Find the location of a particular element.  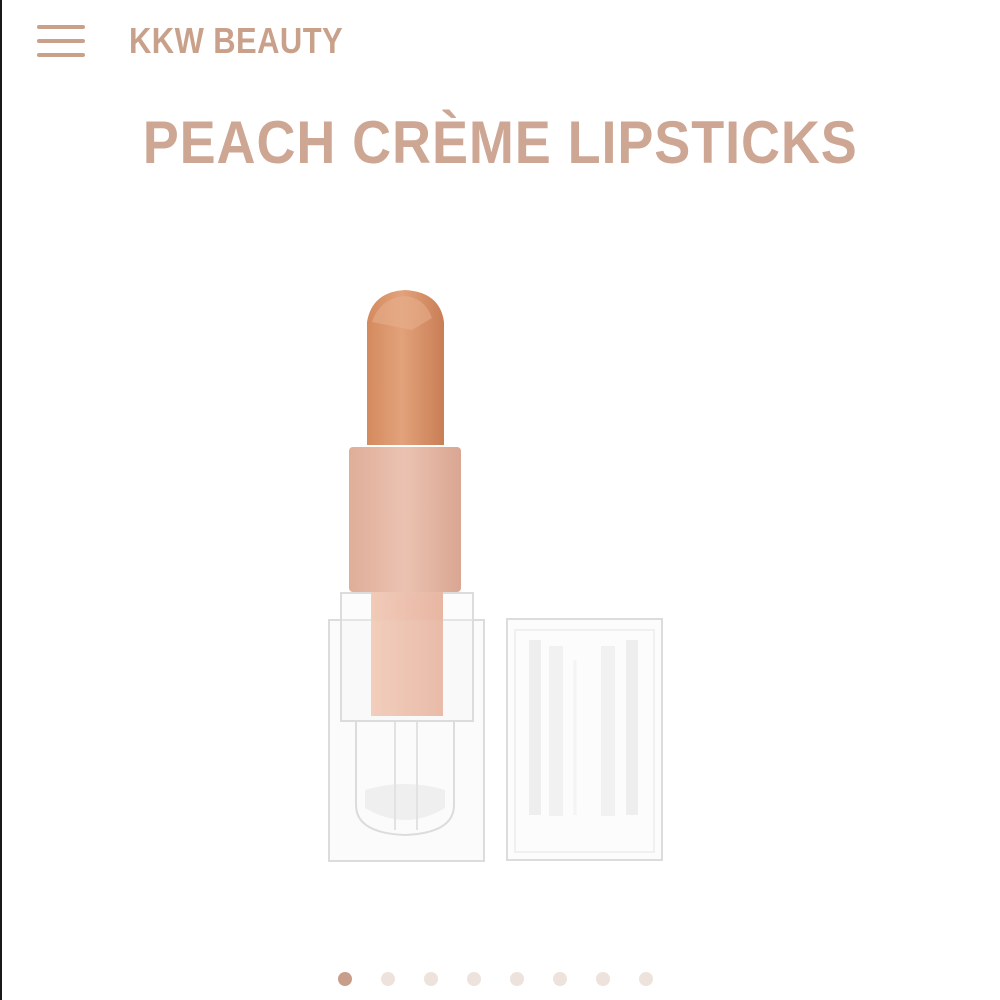

brand-logo: KKW BEAUTY is located at coordinates (236, 41).